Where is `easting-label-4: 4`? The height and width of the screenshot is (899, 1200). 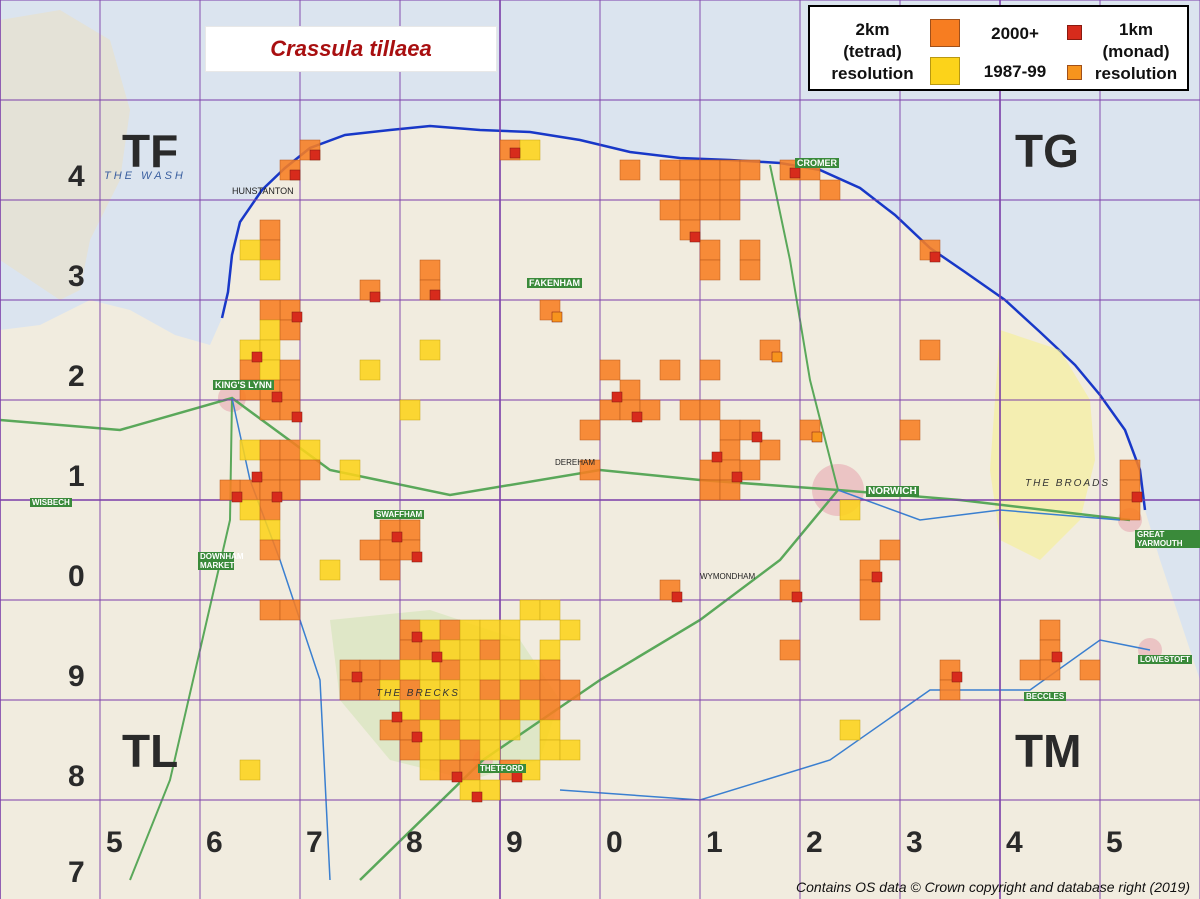
easting-label-4: 4 is located at coordinates (1014, 842).